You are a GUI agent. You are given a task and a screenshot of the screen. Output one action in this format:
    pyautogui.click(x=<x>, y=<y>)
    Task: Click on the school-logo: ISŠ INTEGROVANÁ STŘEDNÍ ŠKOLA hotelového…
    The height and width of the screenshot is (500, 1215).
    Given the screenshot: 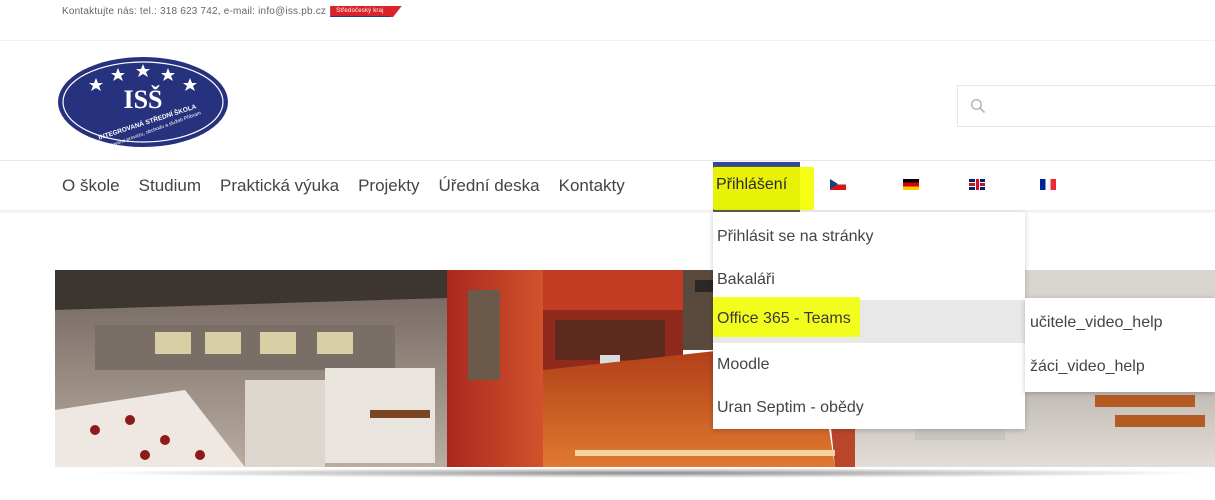 What is the action you would take?
    pyautogui.click(x=143, y=102)
    